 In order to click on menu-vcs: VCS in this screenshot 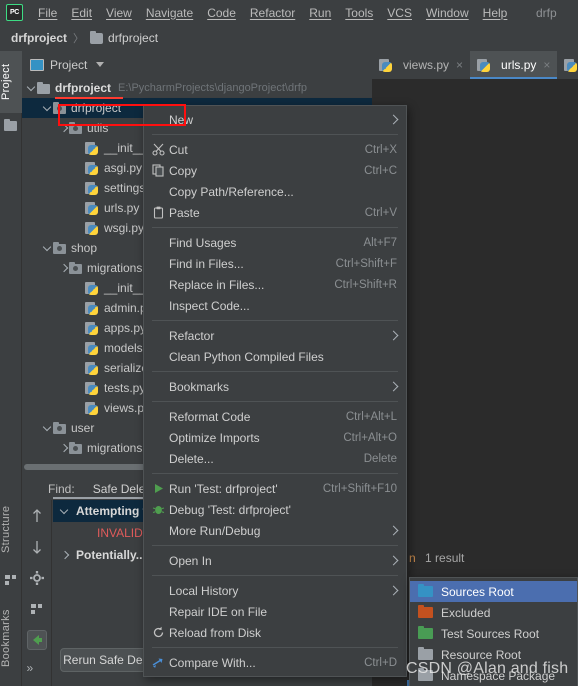, I will do `click(399, 13)`.